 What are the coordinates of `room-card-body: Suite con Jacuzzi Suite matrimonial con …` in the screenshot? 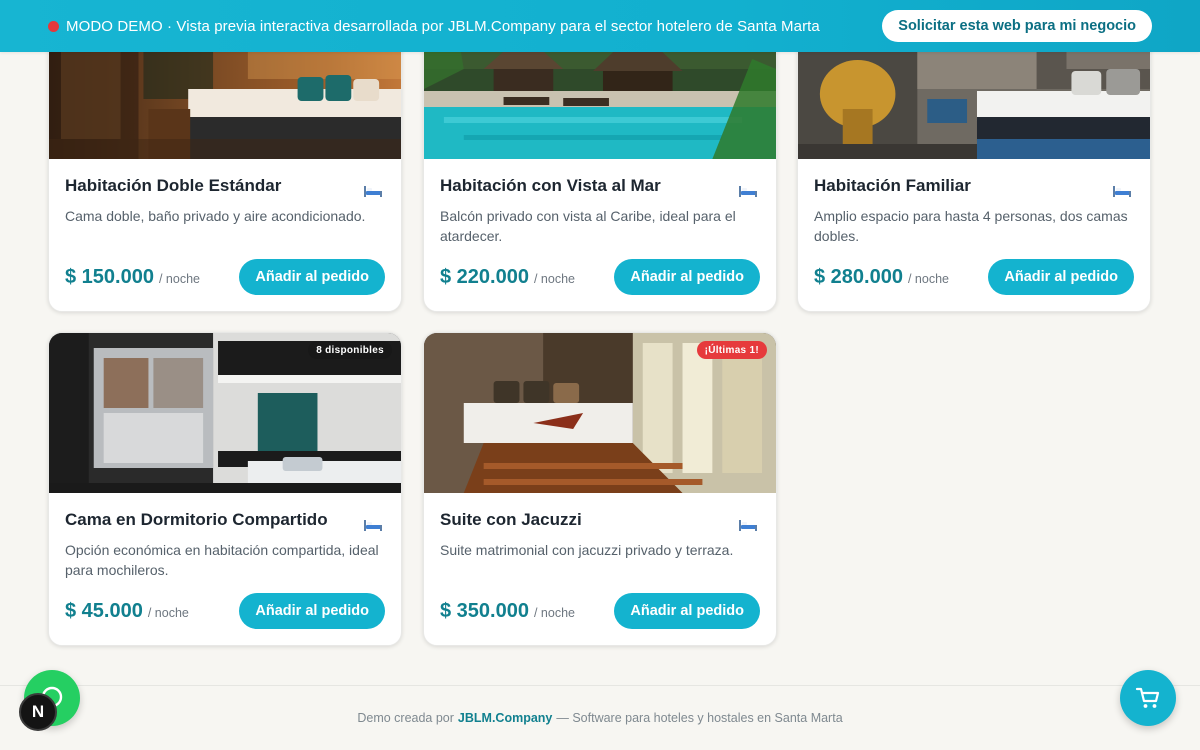 It's located at (600, 569).